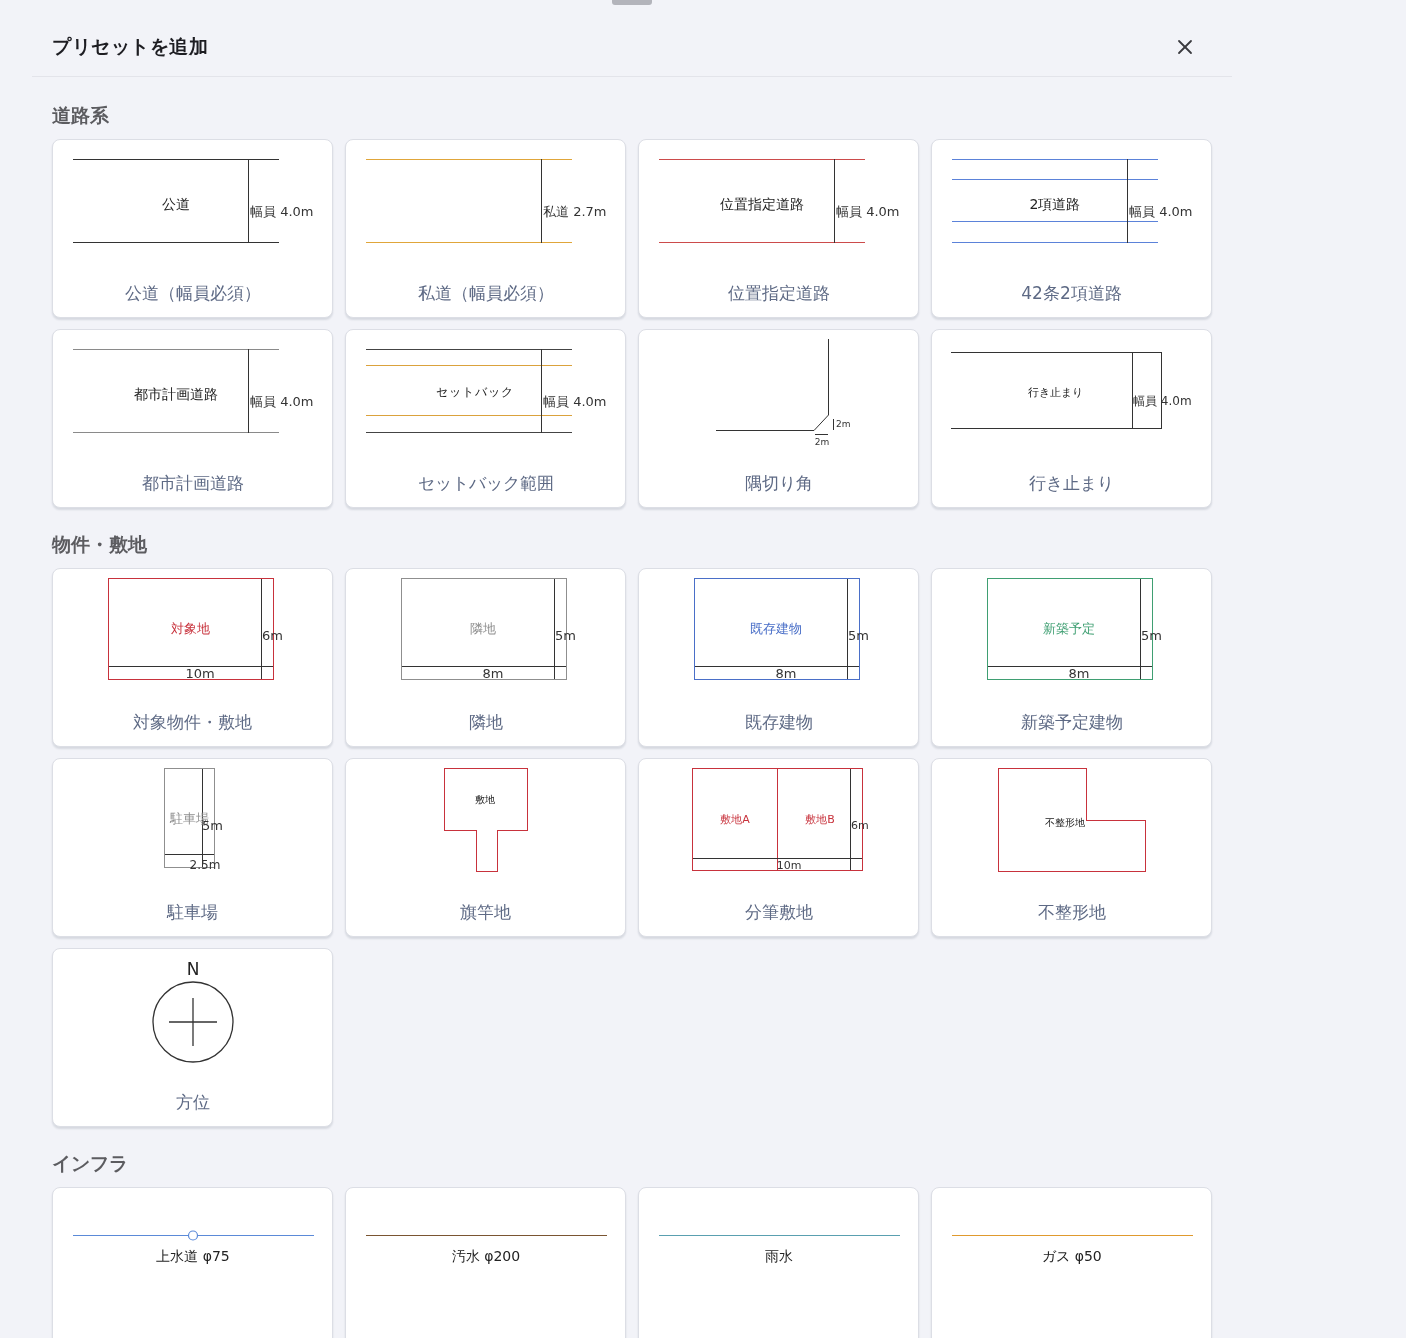  What do you see at coordinates (778, 228) in the screenshot?
I see `preset-card: 位置指定道路 幅員 4.0m 位置指定道路` at bounding box center [778, 228].